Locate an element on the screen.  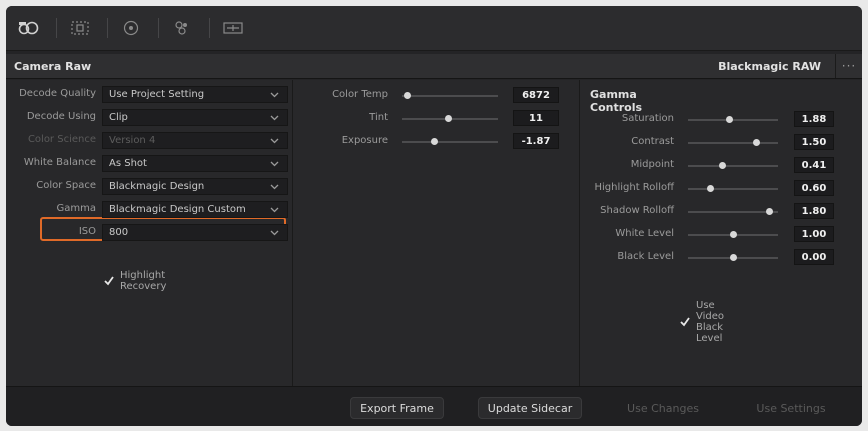
dropdown-value: 800 is located at coordinates (119, 232).